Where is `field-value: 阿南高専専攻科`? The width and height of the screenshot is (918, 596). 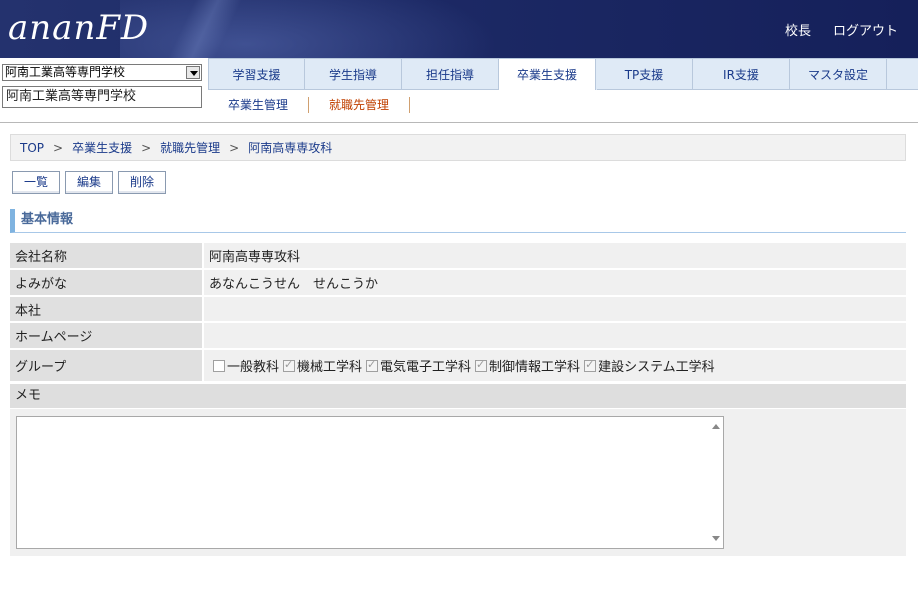
field-value: 阿南高専専攻科 is located at coordinates (555, 255).